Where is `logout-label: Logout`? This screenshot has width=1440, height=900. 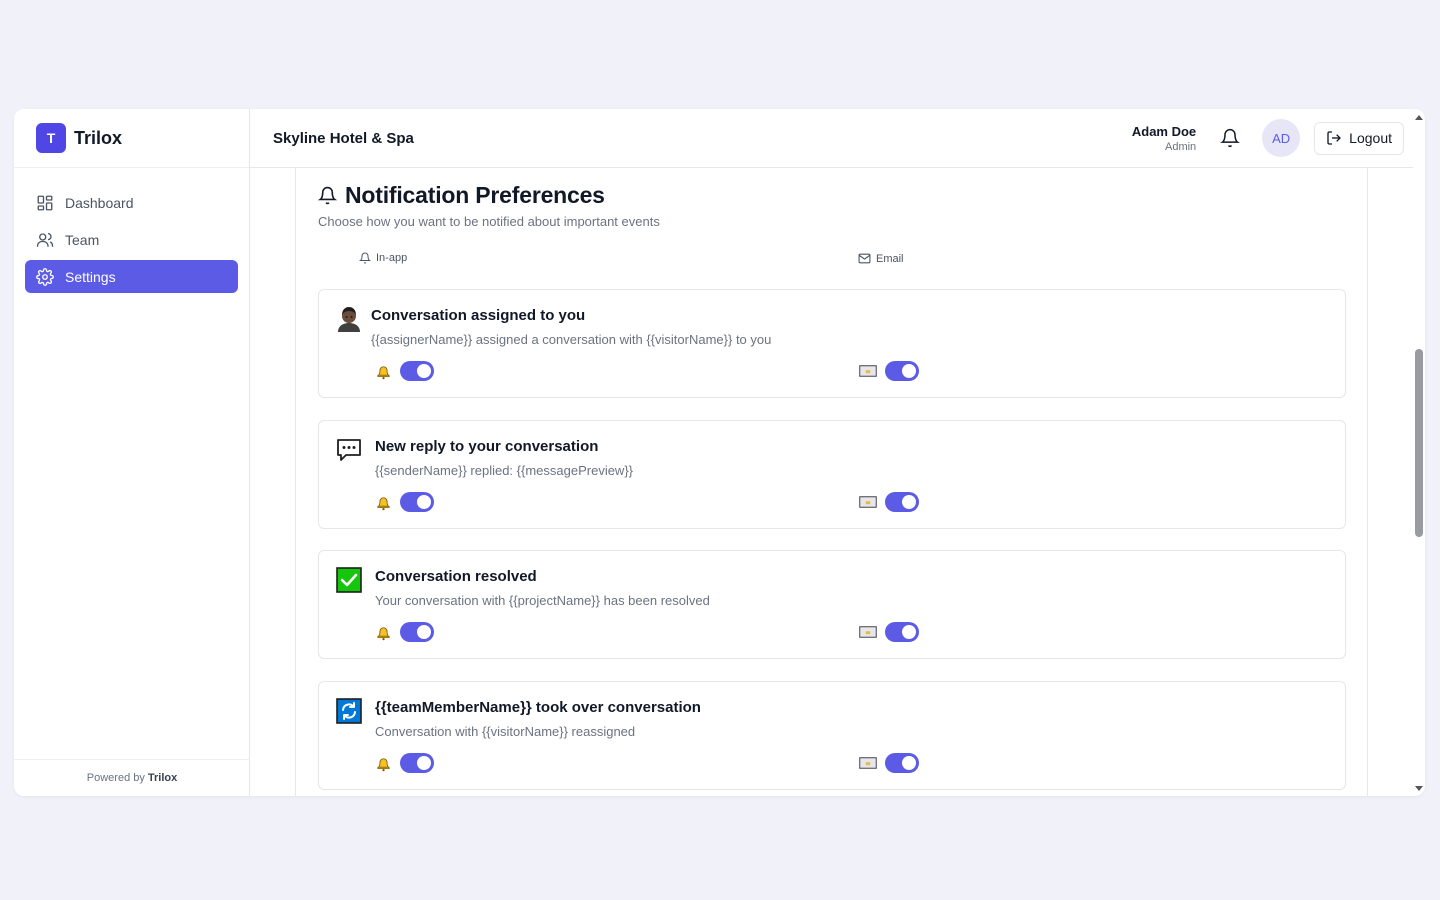
logout-label: Logout is located at coordinates (1370, 138).